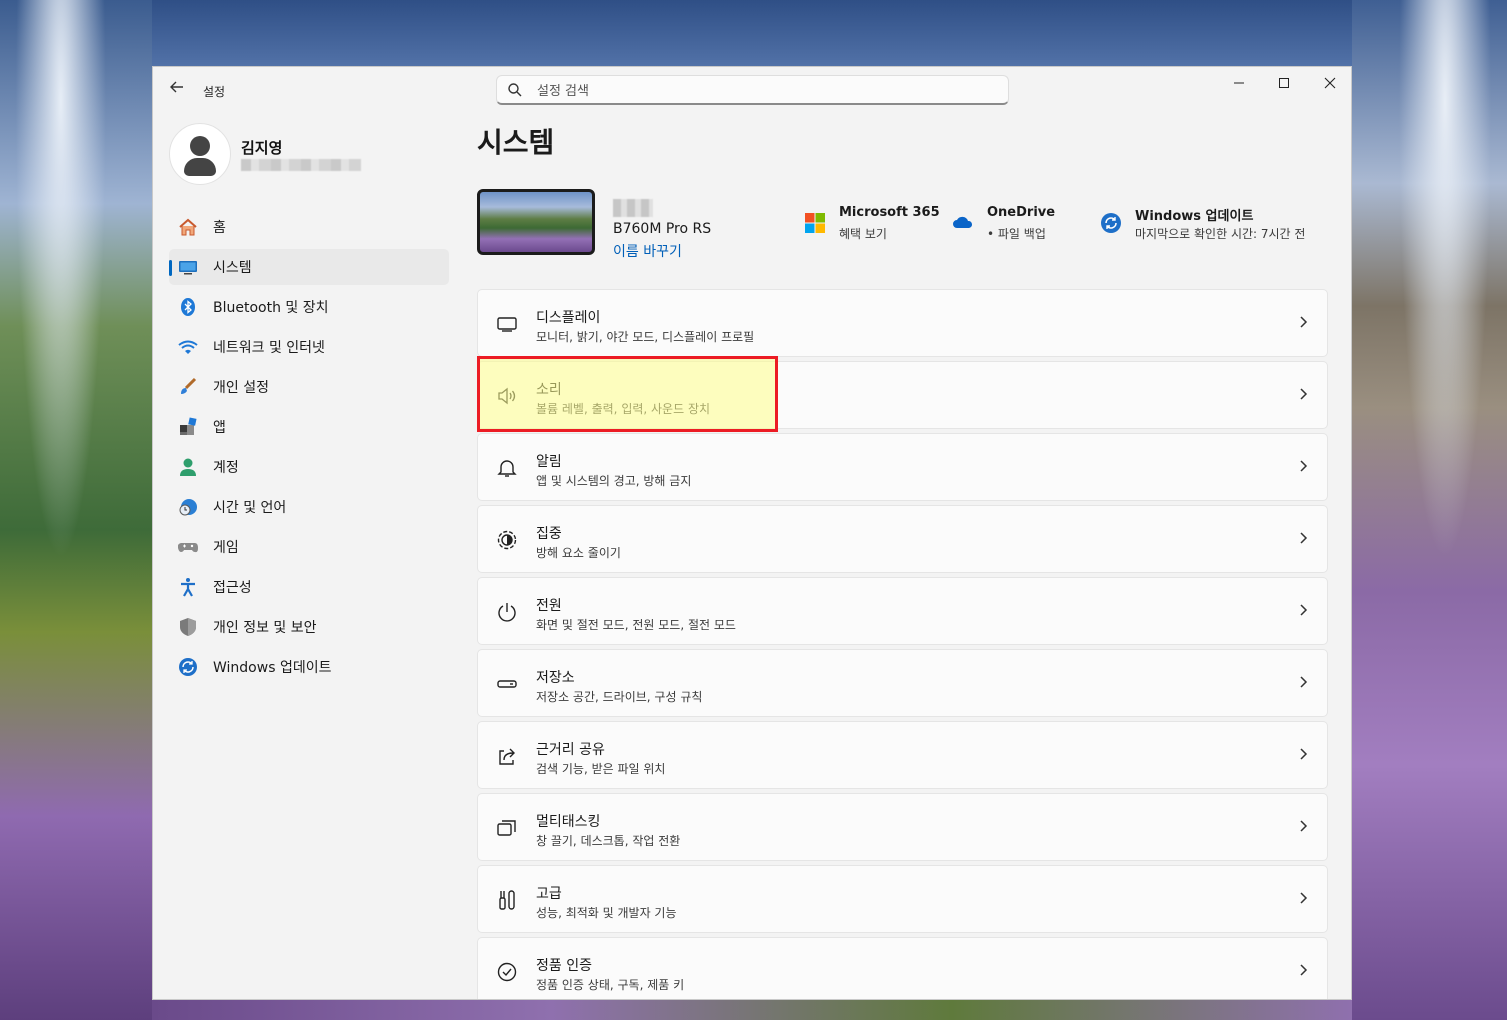 The height and width of the screenshot is (1020, 1507). I want to click on card-title: 소리, so click(549, 390).